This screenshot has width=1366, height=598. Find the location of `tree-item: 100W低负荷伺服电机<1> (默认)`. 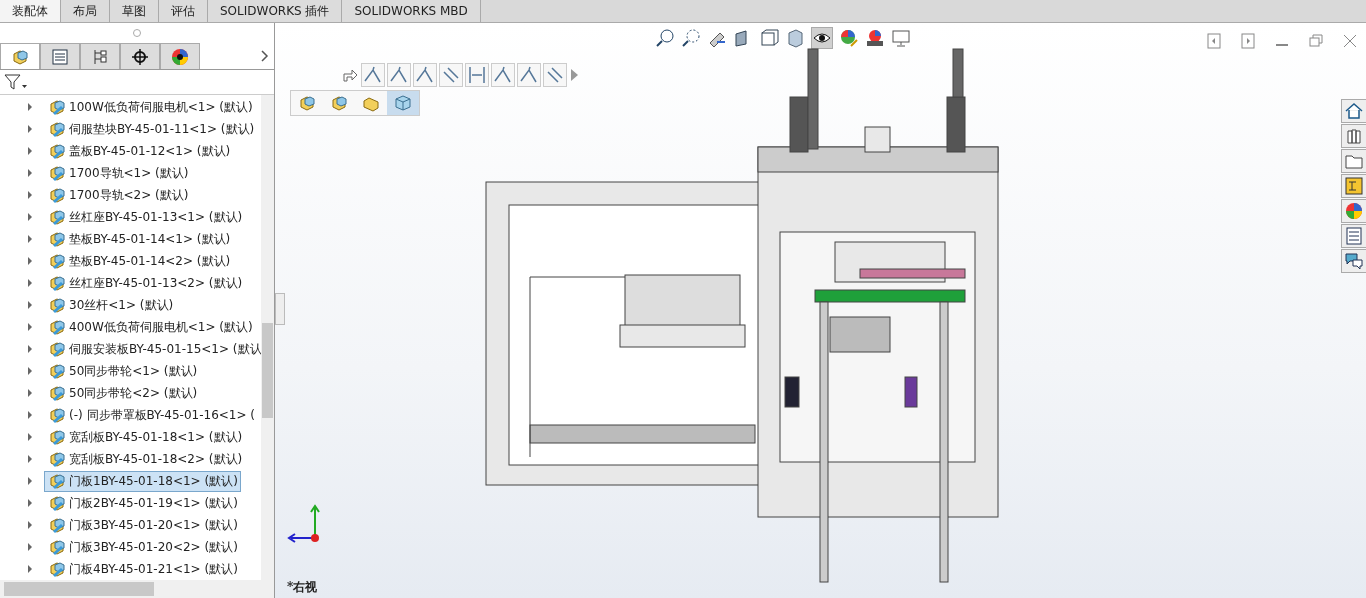

tree-item: 100W低负荷伺服电机<1> (默认) is located at coordinates (150, 107).